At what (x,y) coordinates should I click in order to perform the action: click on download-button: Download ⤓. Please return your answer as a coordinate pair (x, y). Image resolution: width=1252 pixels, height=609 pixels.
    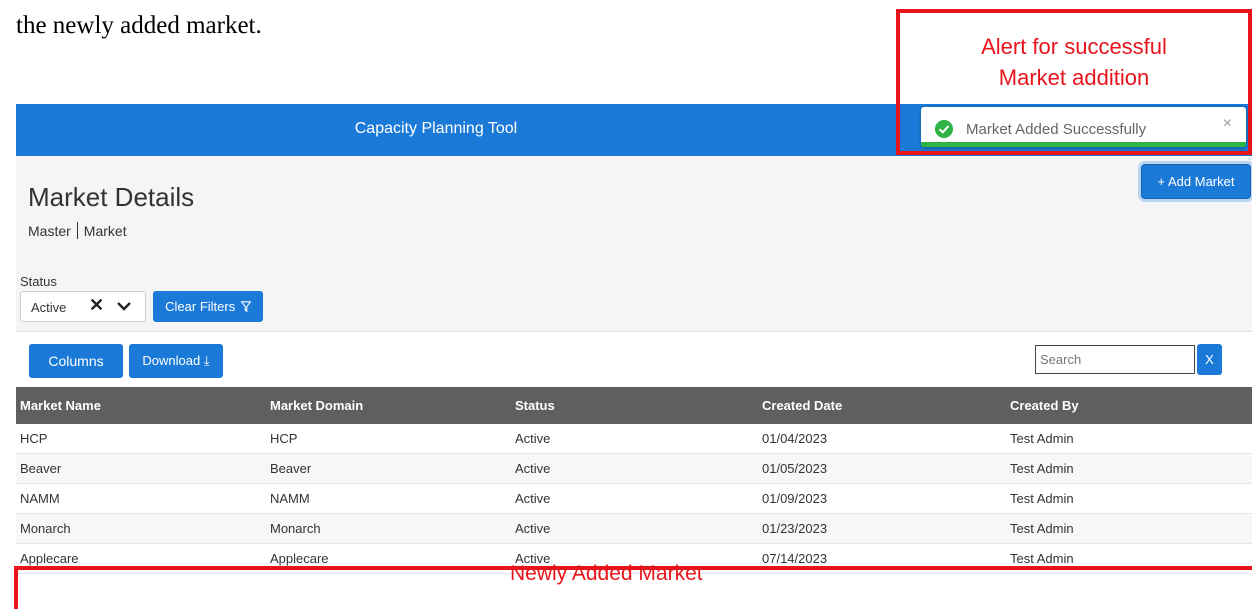
    Looking at the image, I should click on (176, 361).